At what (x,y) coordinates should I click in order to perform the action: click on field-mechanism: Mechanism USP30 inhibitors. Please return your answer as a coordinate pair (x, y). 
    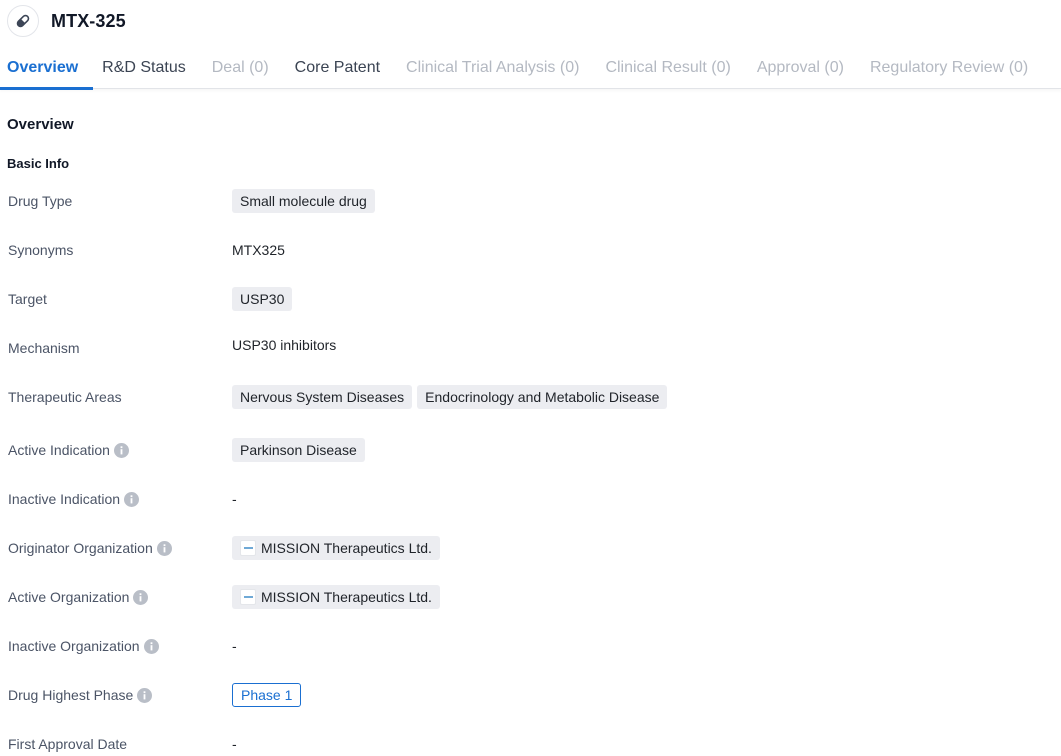
    Looking at the image, I should click on (530, 347).